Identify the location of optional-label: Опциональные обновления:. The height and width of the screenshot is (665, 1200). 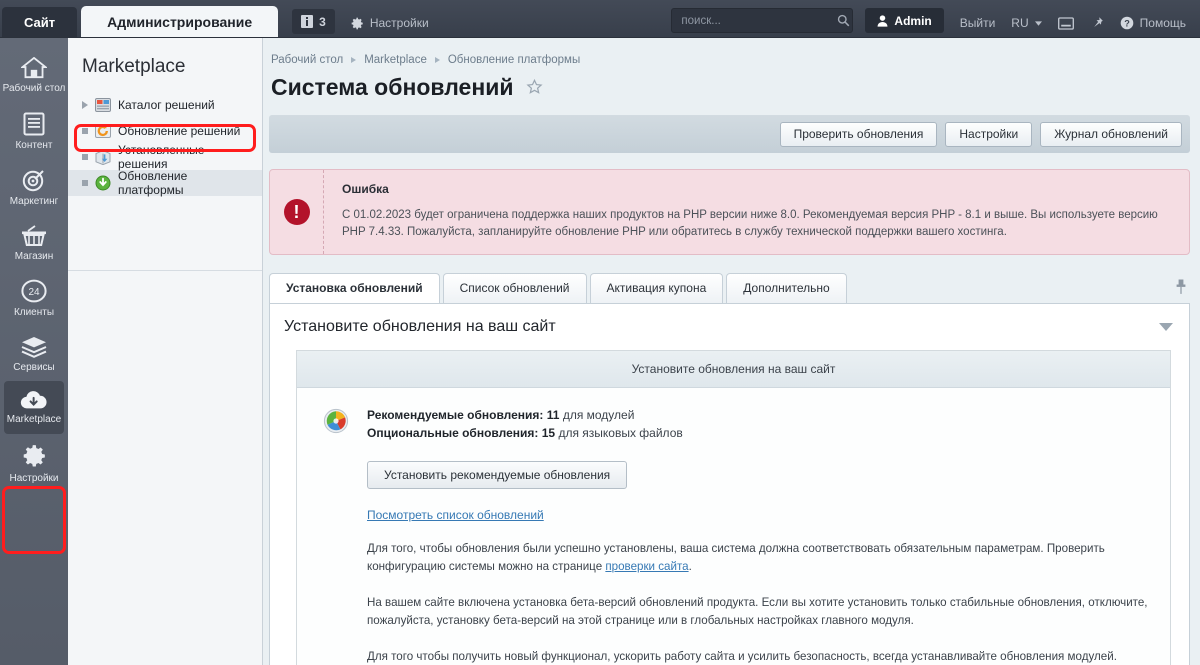
(453, 433).